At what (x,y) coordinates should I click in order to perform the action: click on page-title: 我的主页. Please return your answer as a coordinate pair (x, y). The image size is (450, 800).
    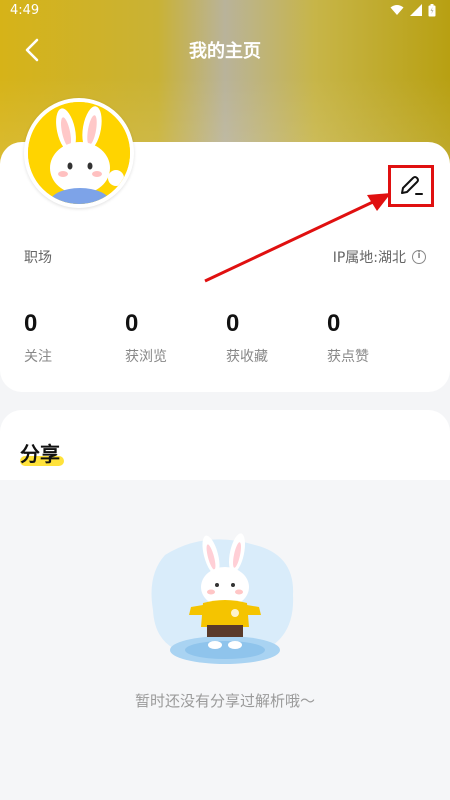
    Looking at the image, I should click on (225, 51).